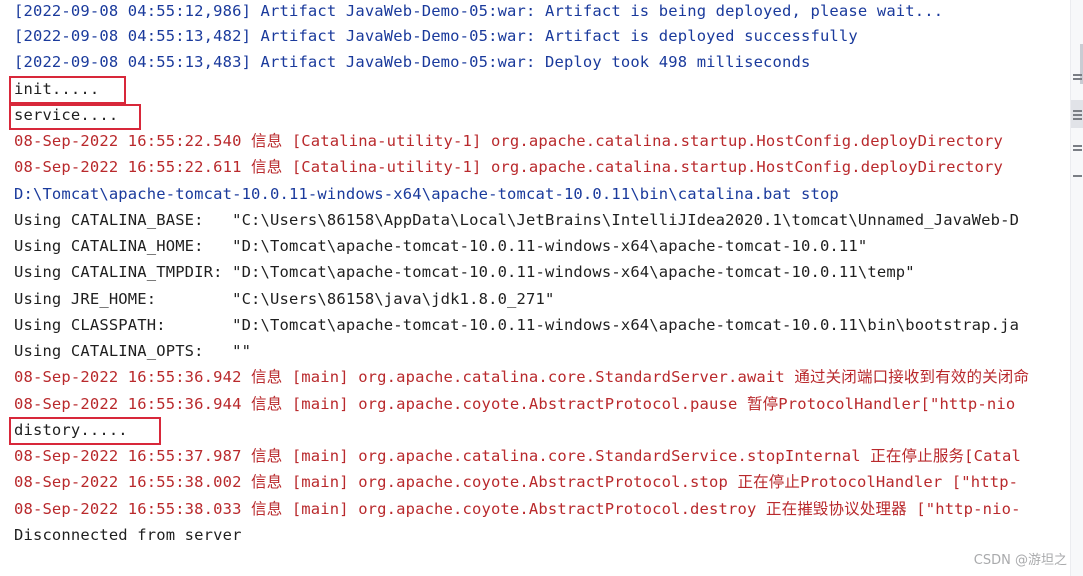 This screenshot has height=576, width=1083. I want to click on watermark: CSDN @游坦之, so click(1020, 560).